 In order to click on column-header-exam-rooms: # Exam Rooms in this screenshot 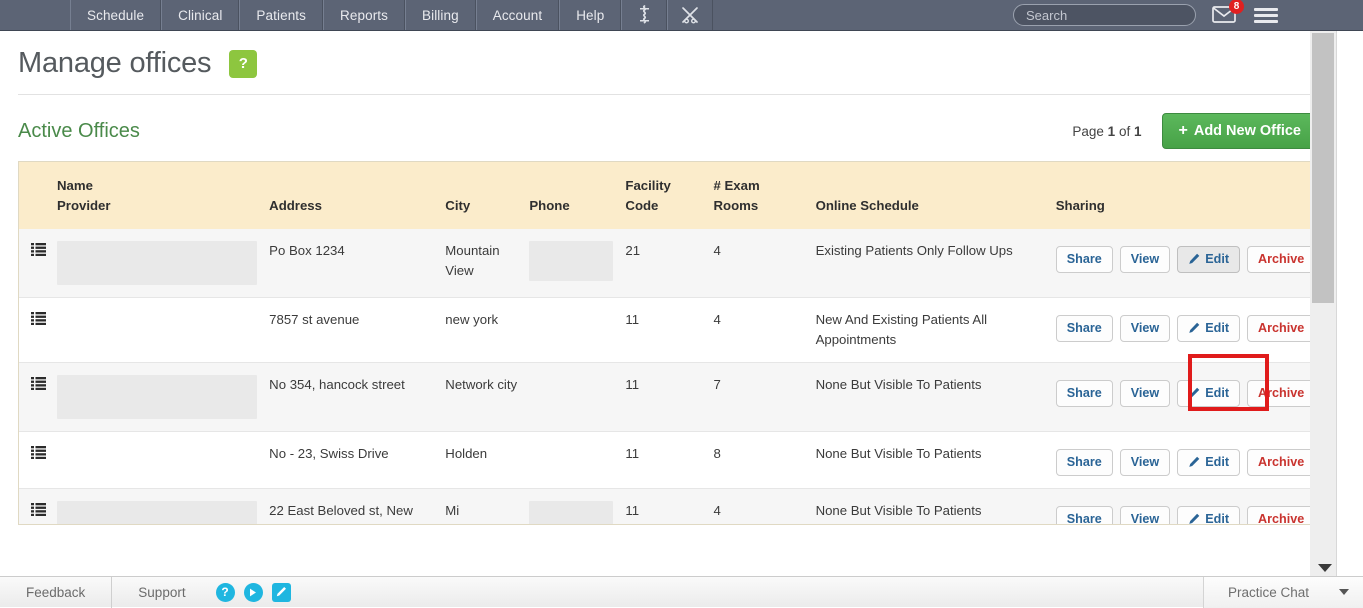, I will do `click(758, 195)`.